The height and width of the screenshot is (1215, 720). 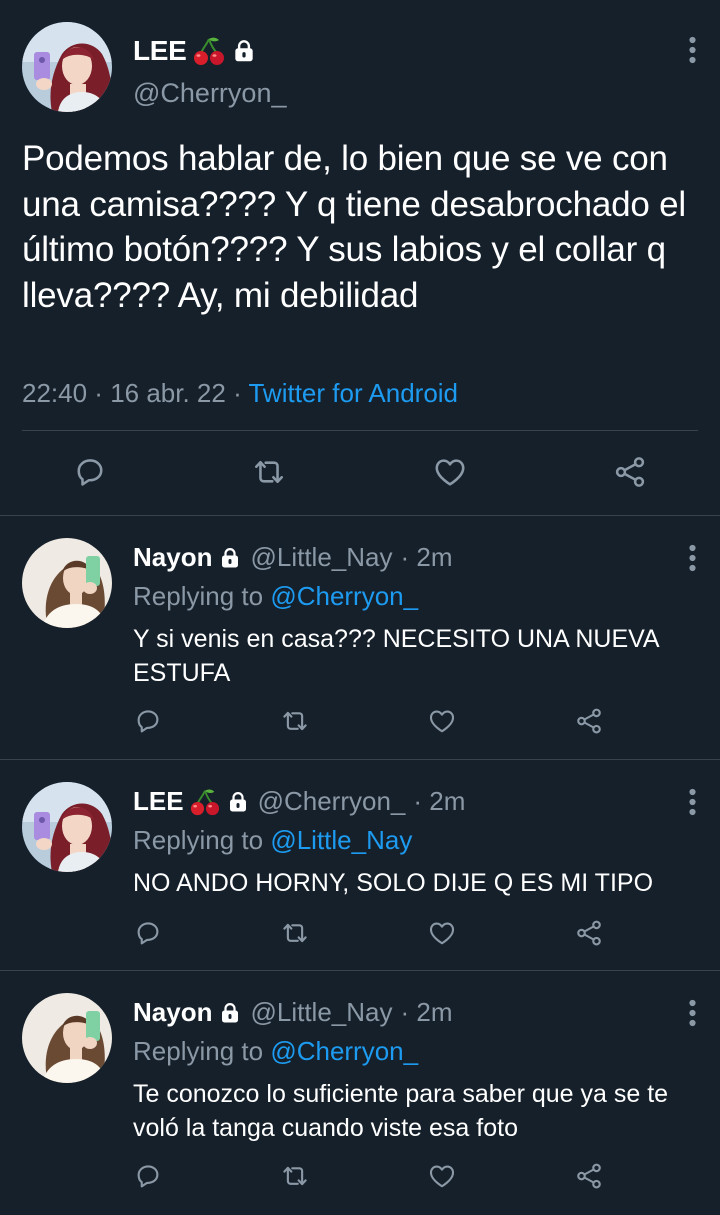 What do you see at coordinates (209, 71) in the screenshot?
I see `main-tweet-author: LEE @Cherryon_` at bounding box center [209, 71].